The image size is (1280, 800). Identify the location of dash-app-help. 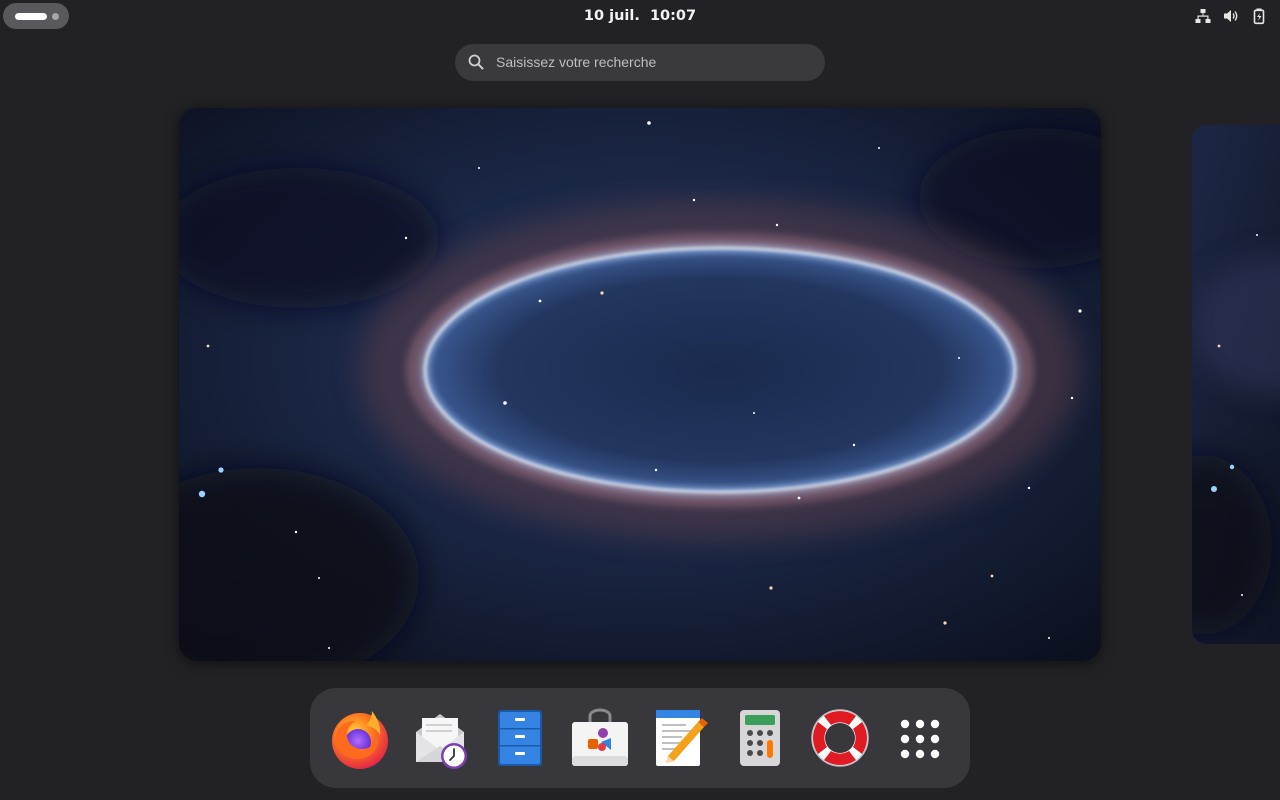
(840, 738).